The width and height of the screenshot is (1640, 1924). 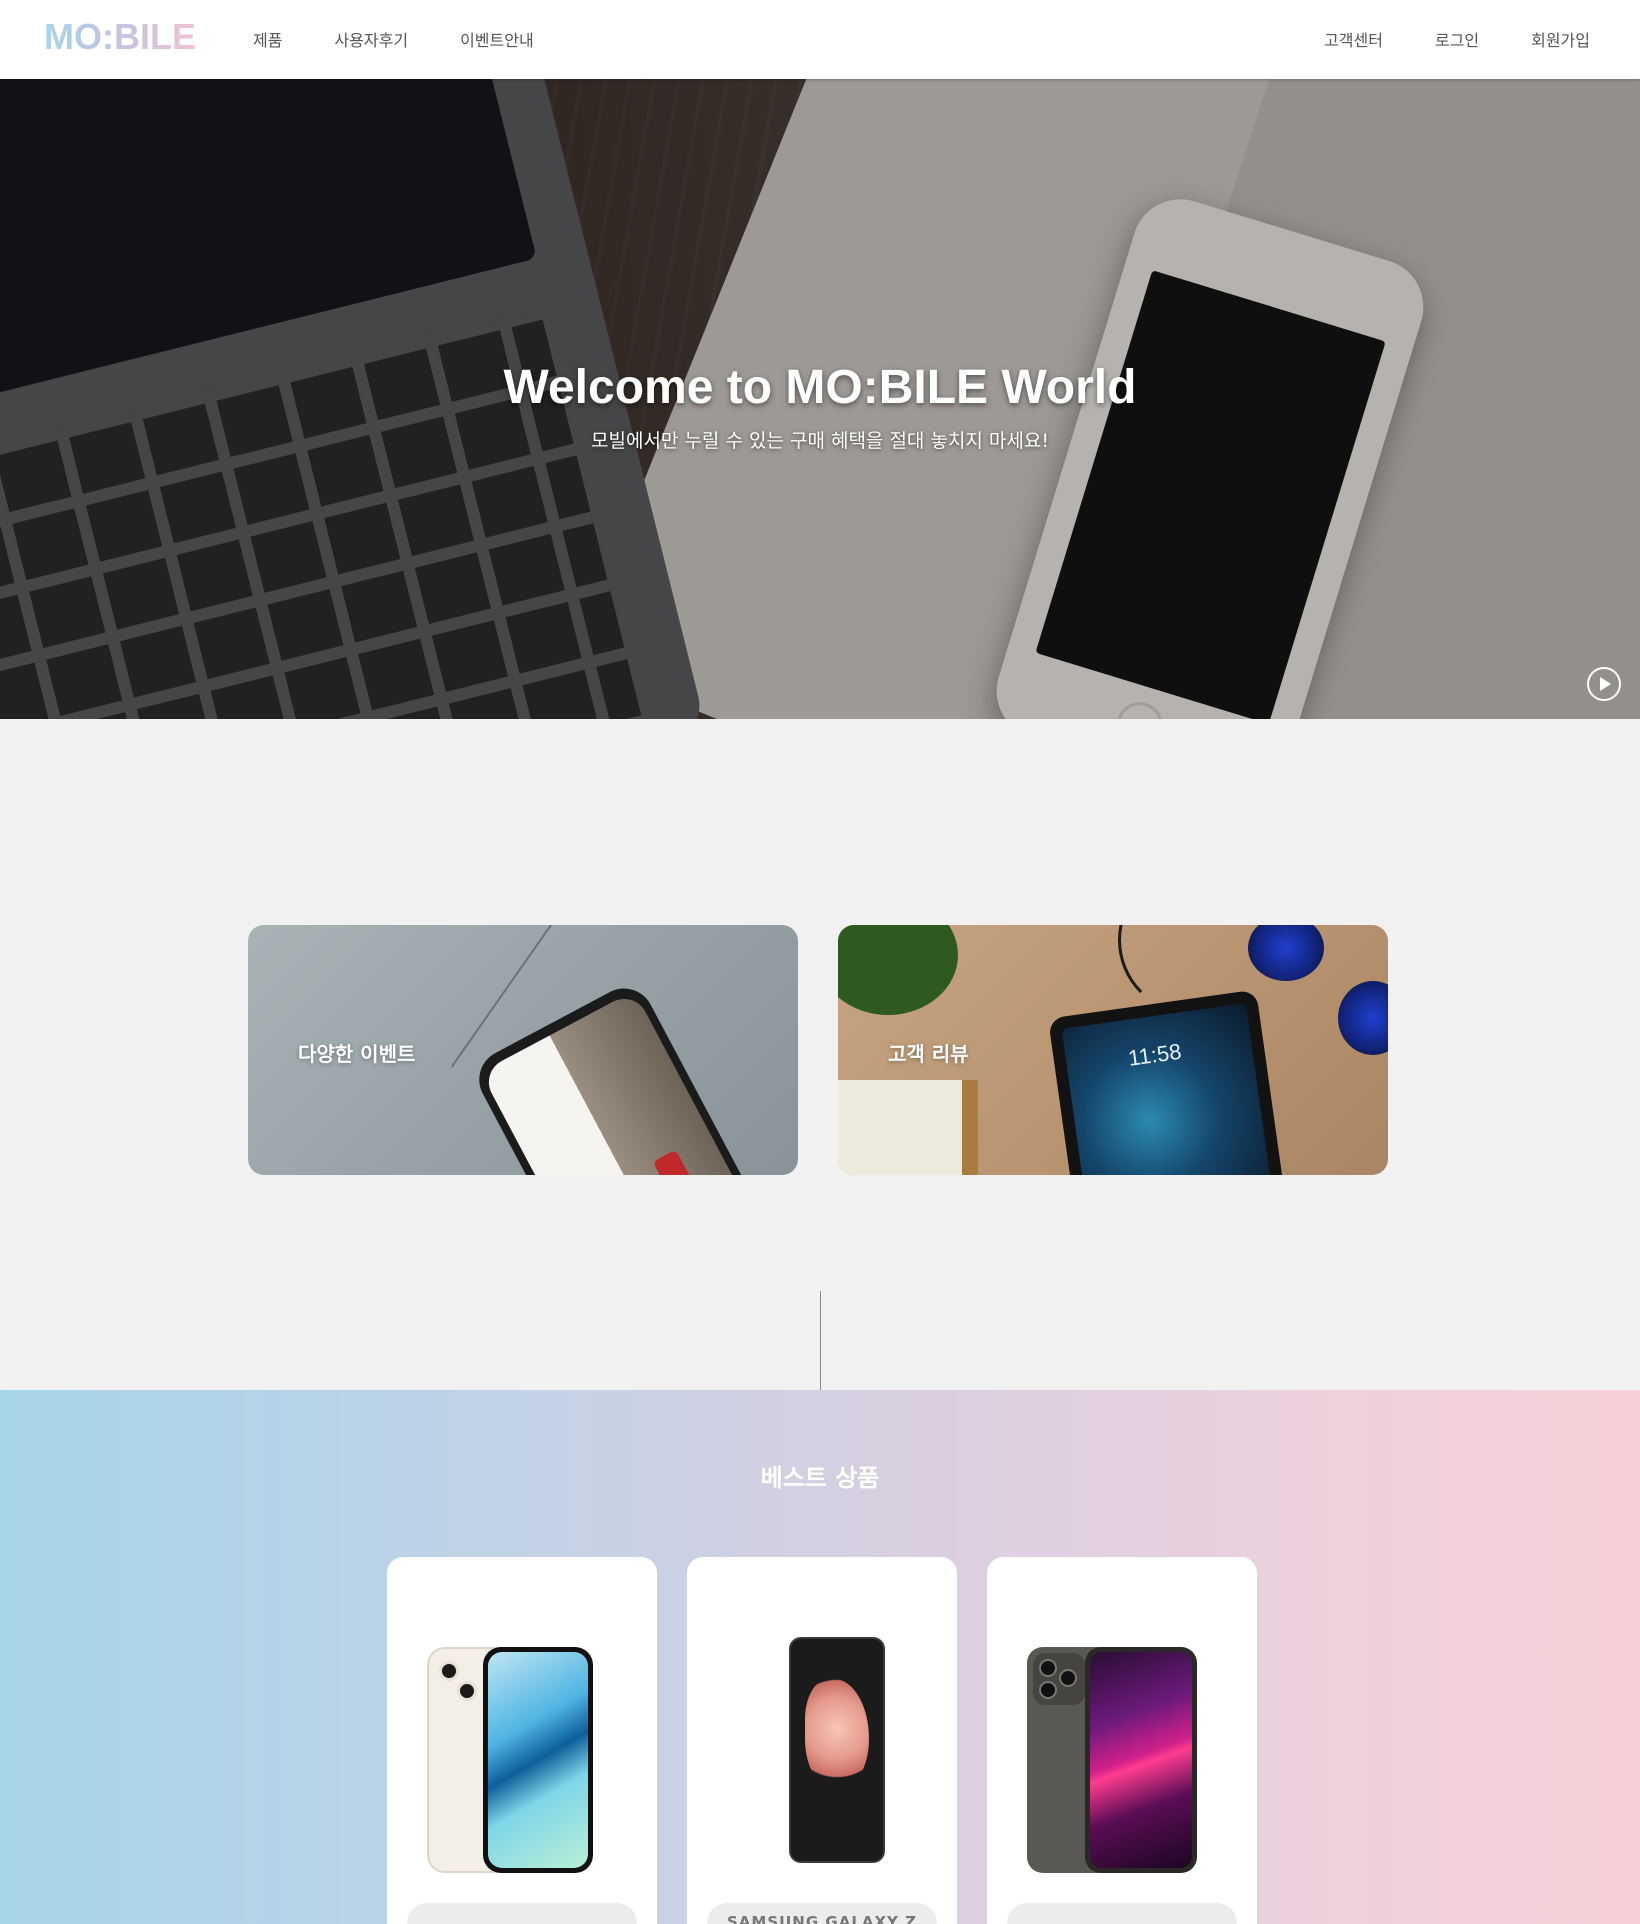 I want to click on site-logo: MO:BILE, so click(x=120, y=37).